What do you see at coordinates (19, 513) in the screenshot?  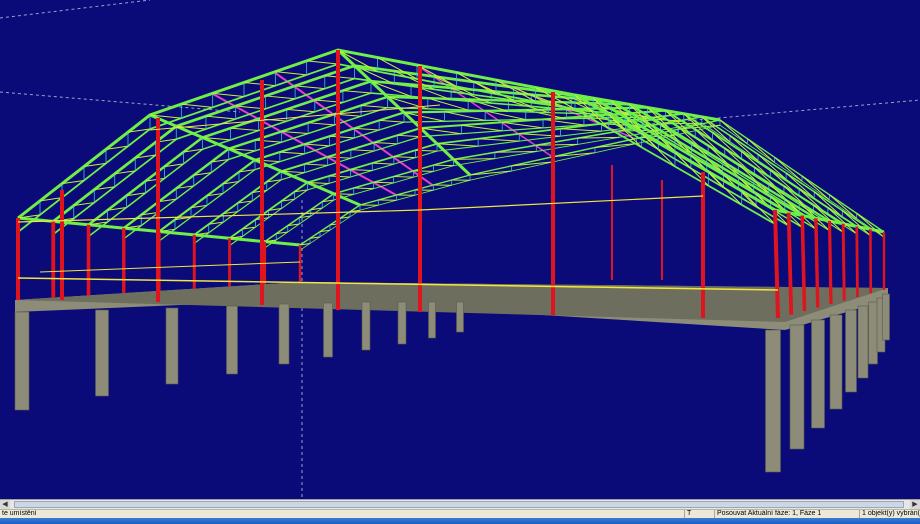 I see `status-hint: te umístění` at bounding box center [19, 513].